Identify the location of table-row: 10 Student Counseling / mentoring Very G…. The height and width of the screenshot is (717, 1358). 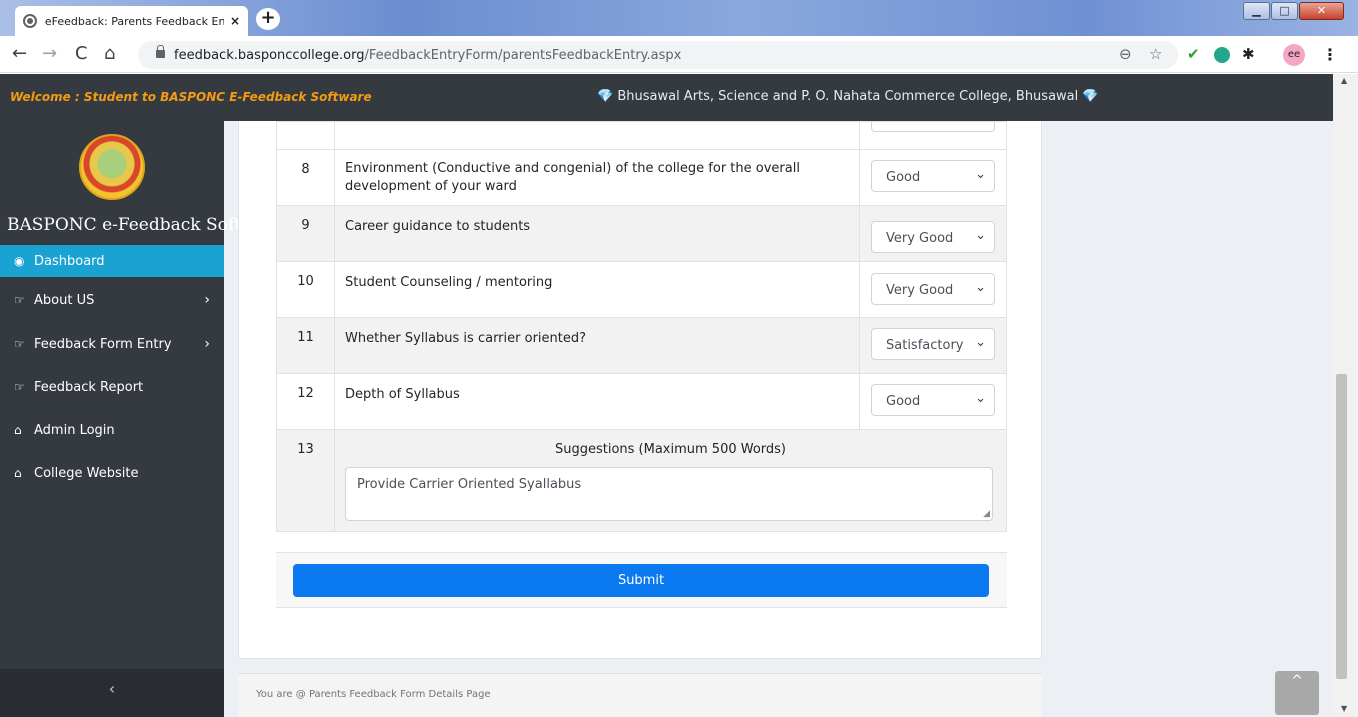
(641, 289).